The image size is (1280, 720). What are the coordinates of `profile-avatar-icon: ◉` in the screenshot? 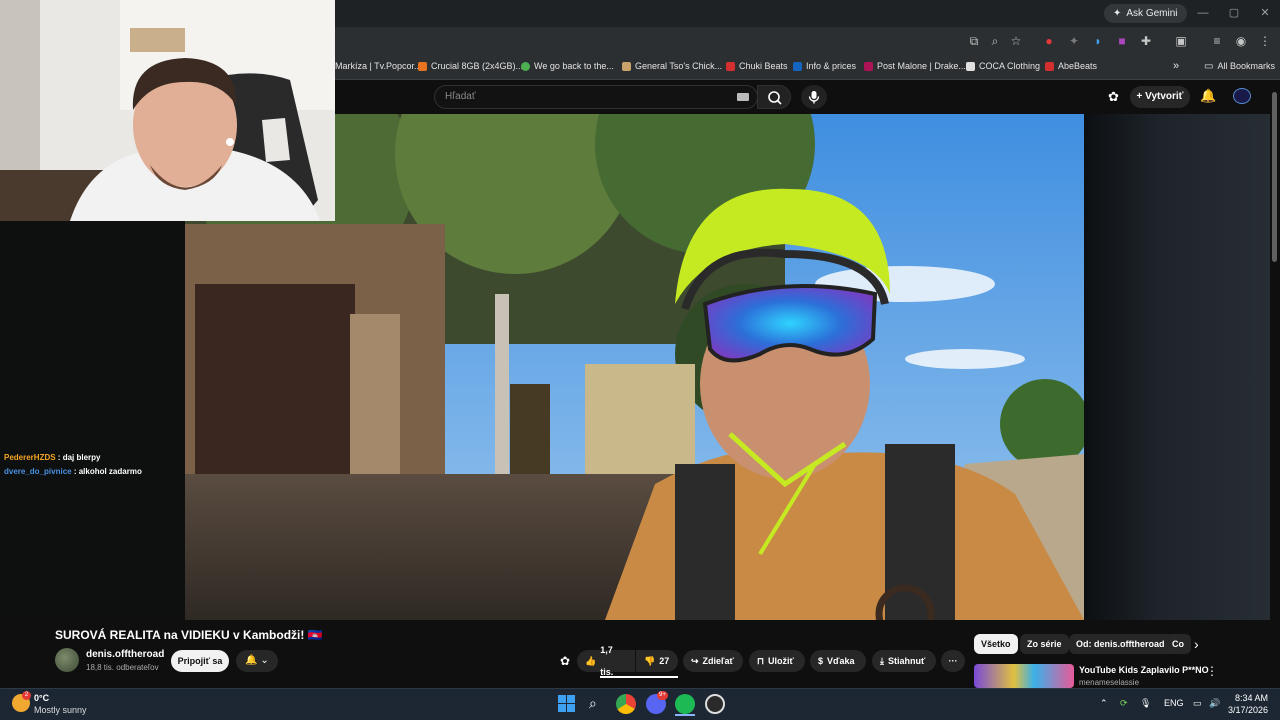 It's located at (1241, 41).